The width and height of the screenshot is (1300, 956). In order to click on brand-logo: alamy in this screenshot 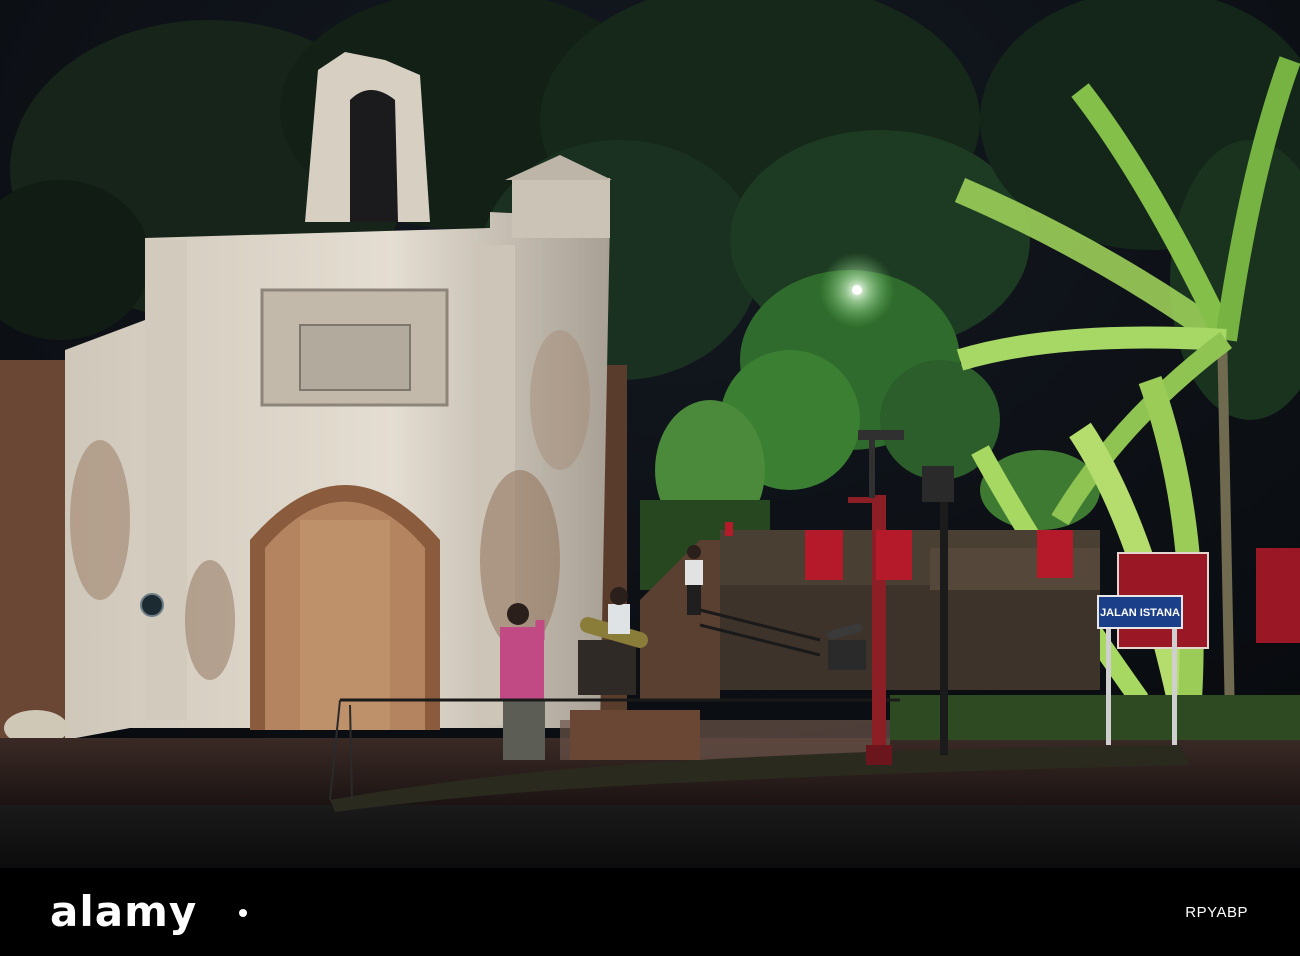, I will do `click(124, 911)`.